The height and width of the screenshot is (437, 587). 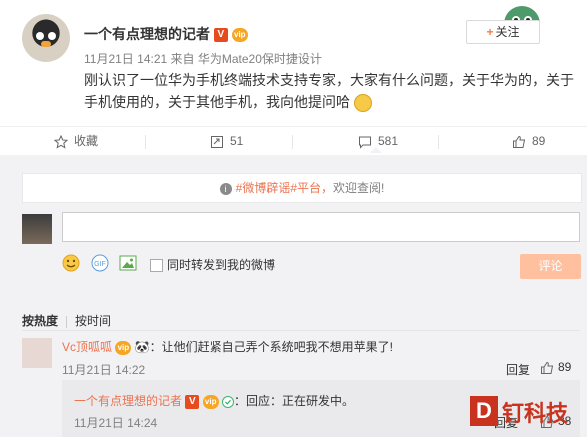 What do you see at coordinates (301, 330) in the screenshot?
I see `sort-divider` at bounding box center [301, 330].